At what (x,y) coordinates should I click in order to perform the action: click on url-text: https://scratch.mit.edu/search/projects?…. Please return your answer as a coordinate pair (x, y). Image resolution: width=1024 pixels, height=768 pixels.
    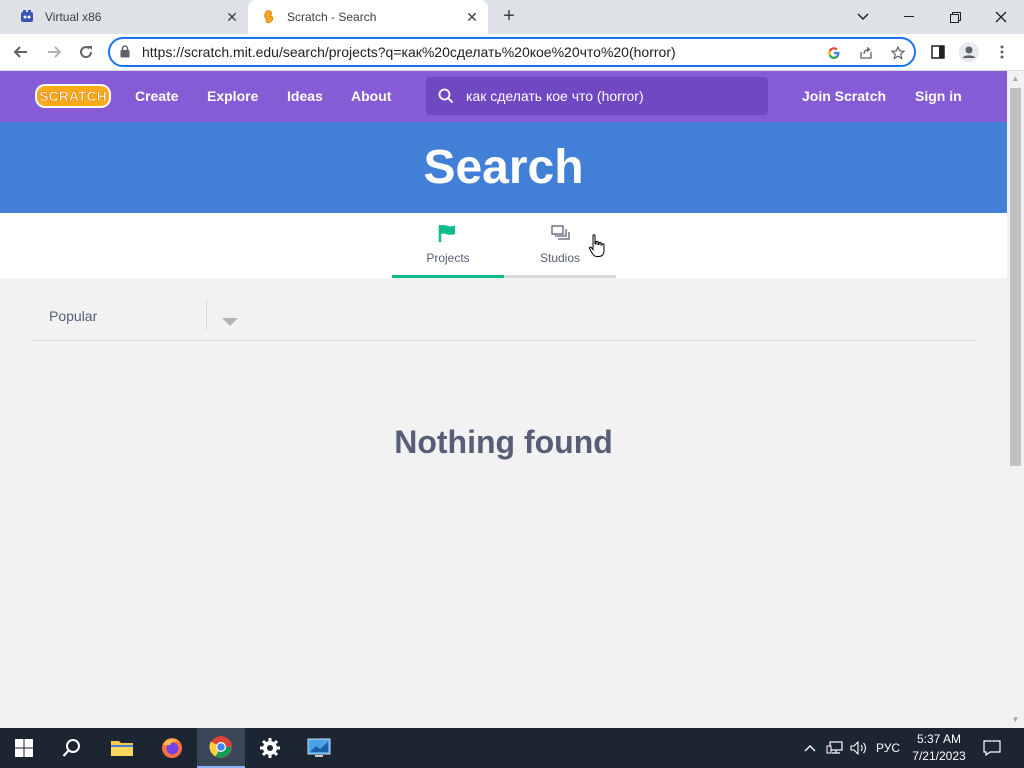
    Looking at the image, I should click on (409, 52).